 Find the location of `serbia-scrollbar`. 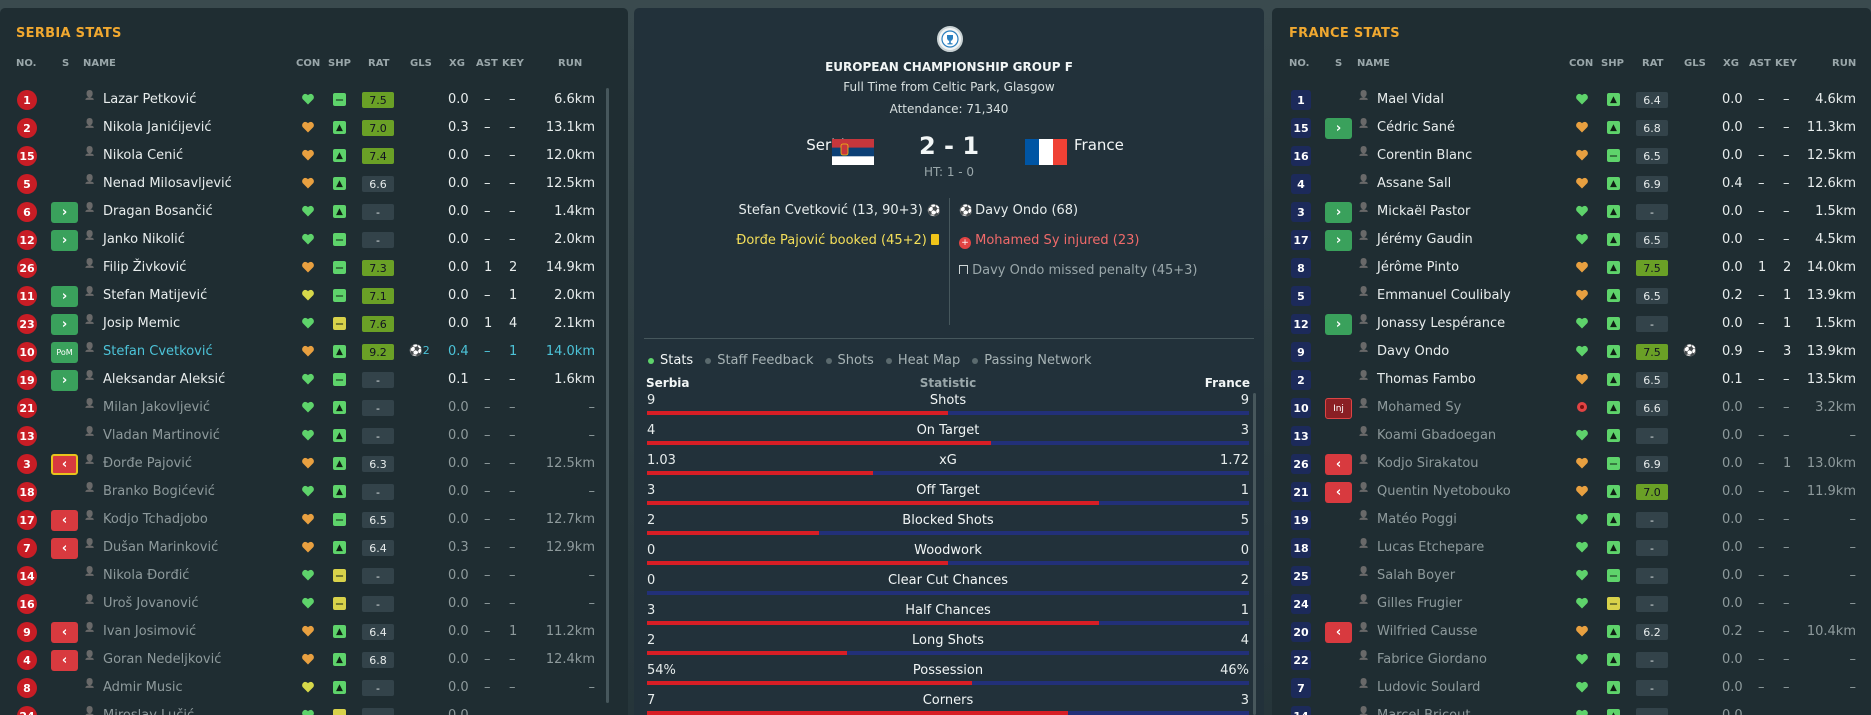

serbia-scrollbar is located at coordinates (607, 395).